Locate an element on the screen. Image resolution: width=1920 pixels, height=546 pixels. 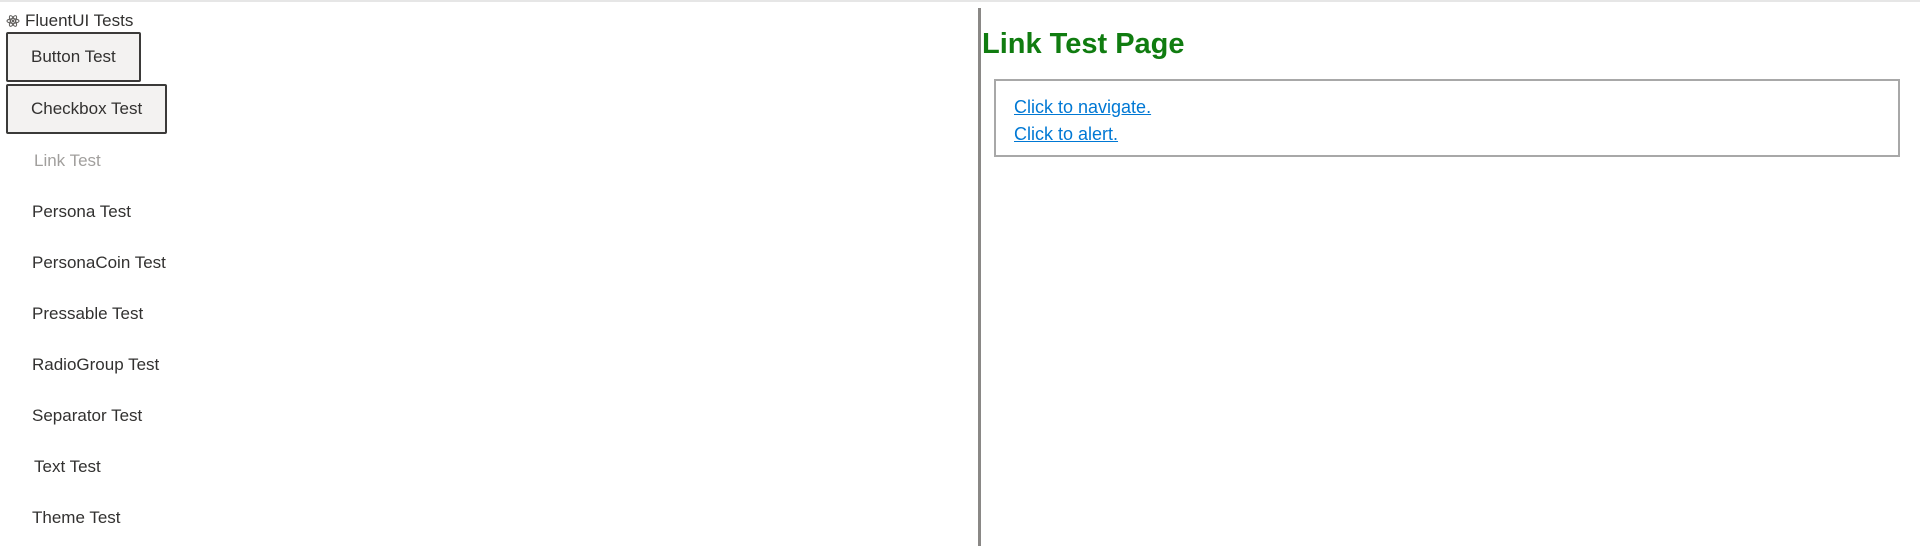
sidebar-item-label: Link Test is located at coordinates (67, 160).